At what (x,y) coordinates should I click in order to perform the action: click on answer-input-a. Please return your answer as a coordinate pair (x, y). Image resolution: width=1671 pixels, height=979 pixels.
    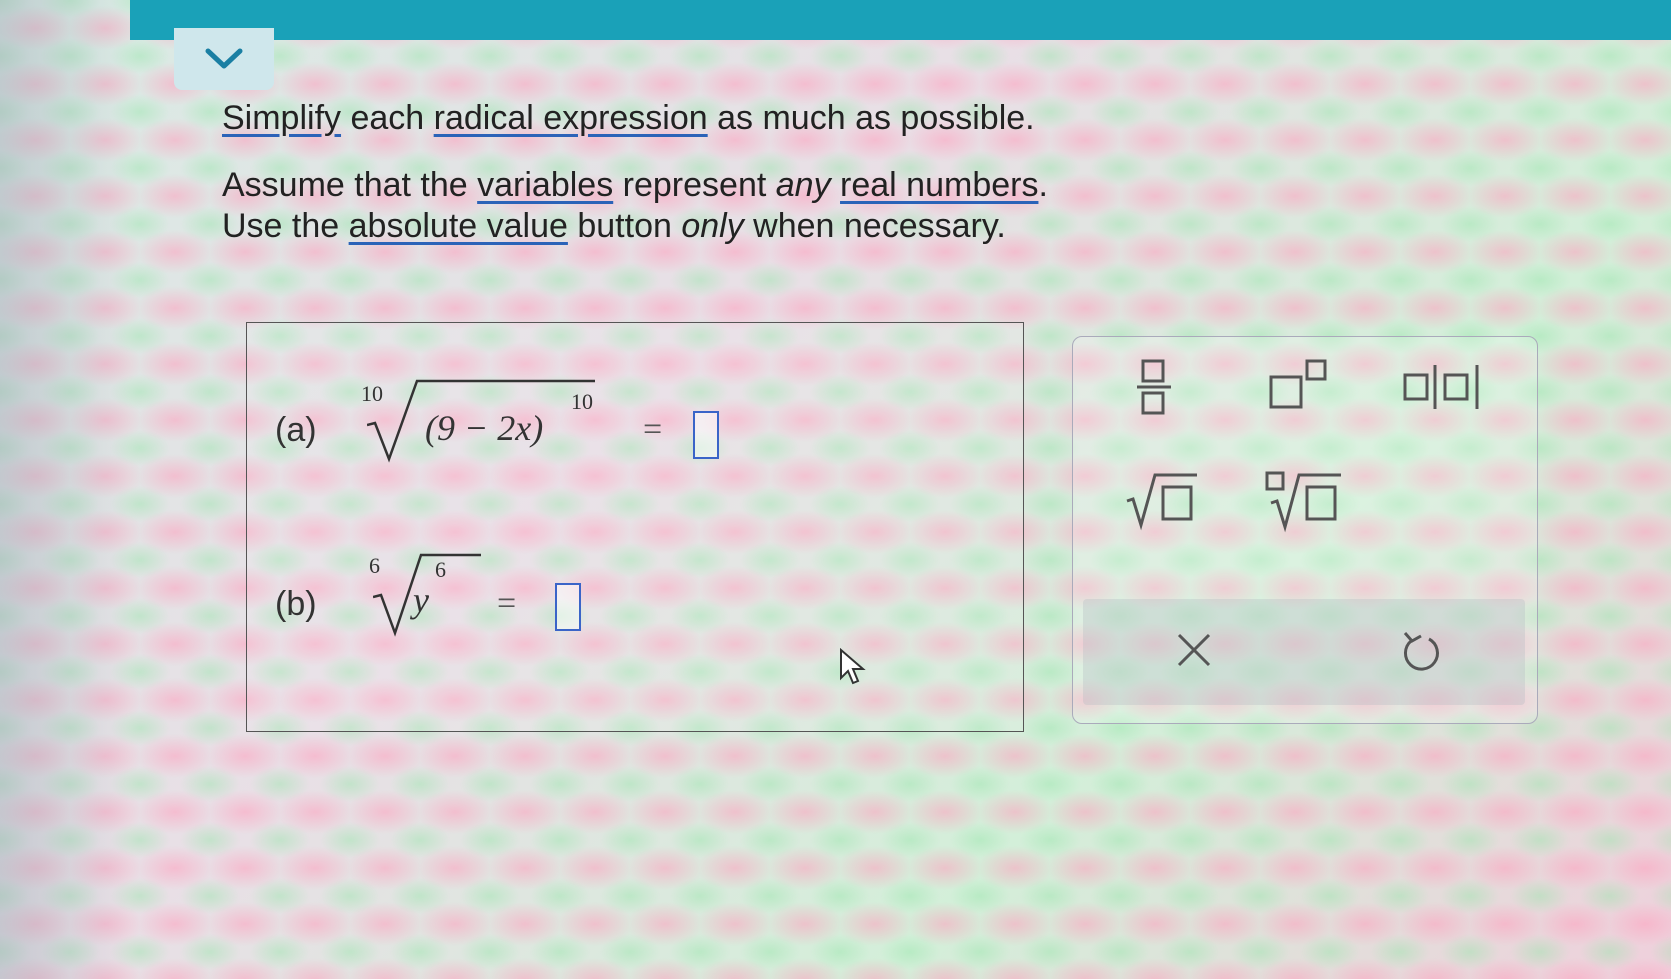
    Looking at the image, I should click on (706, 435).